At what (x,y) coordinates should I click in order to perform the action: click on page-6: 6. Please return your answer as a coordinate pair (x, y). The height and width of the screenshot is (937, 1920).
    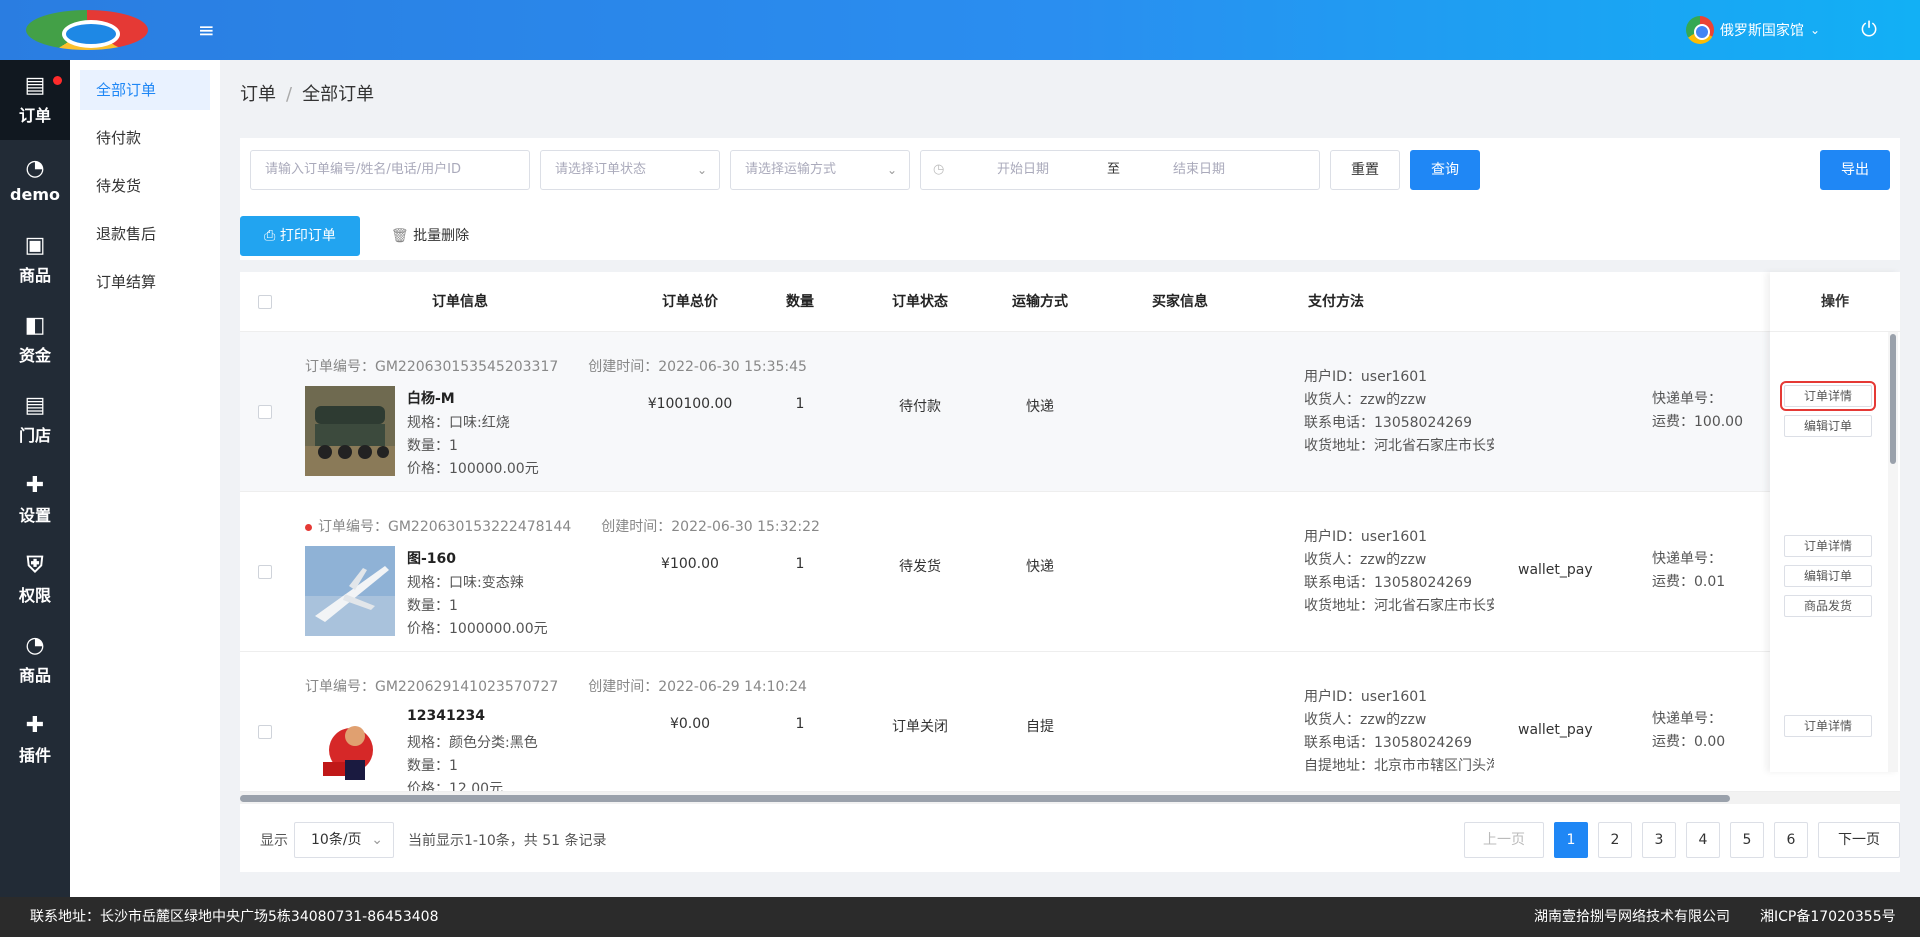
    Looking at the image, I should click on (1791, 840).